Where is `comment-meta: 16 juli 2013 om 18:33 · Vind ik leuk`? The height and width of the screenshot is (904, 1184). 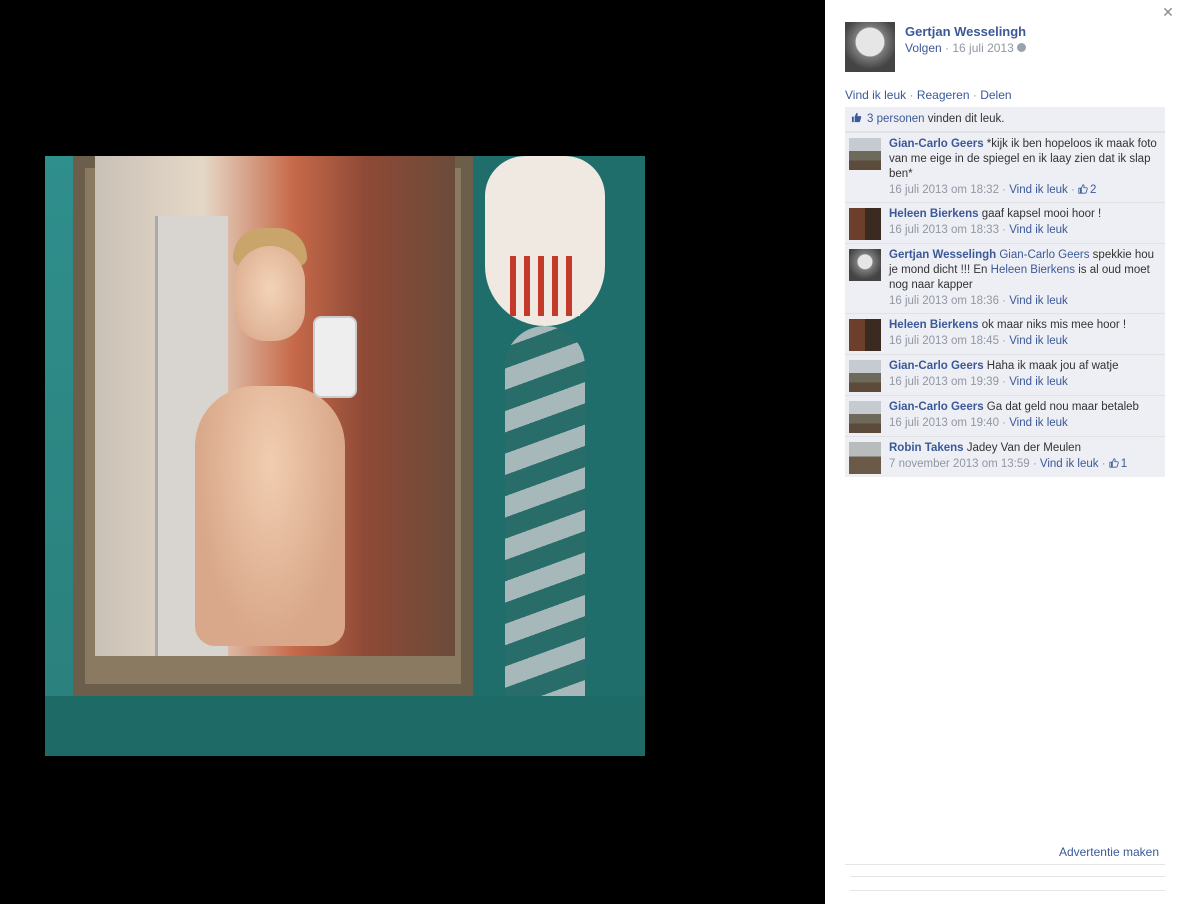 comment-meta: 16 juli 2013 om 18:33 · Vind ik leuk is located at coordinates (1024, 230).